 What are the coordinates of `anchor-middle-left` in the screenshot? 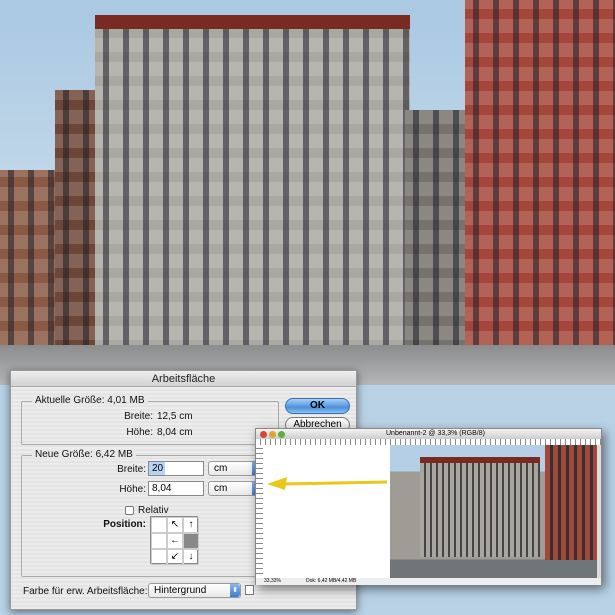 It's located at (159, 541).